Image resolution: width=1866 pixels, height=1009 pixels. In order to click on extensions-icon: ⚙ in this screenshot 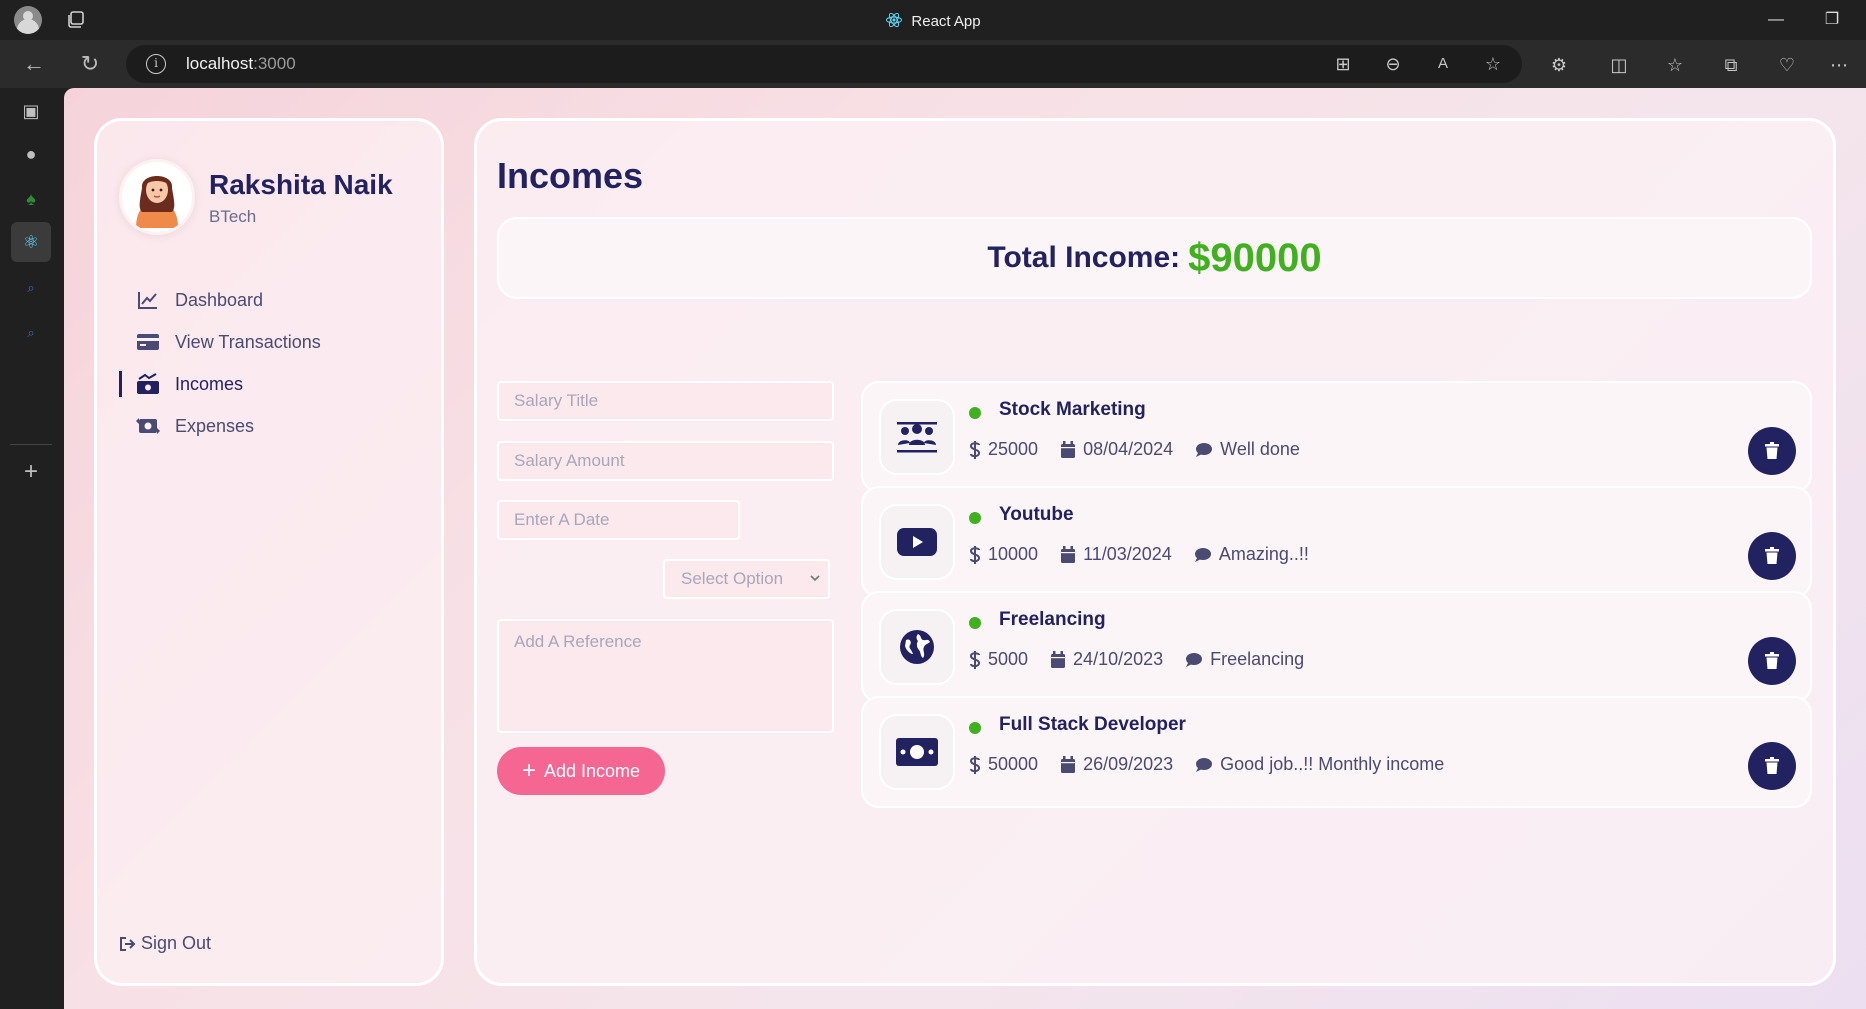, I will do `click(1559, 65)`.